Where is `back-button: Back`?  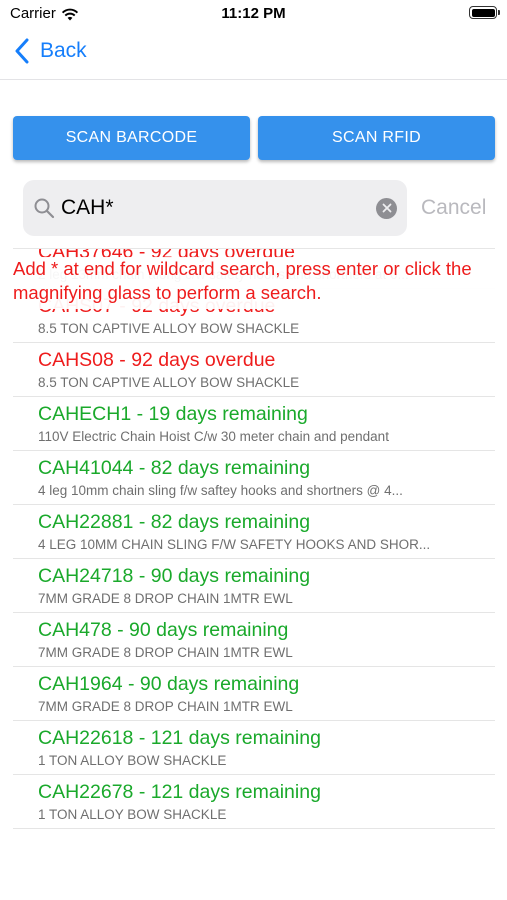
back-button: Back is located at coordinates (50, 51).